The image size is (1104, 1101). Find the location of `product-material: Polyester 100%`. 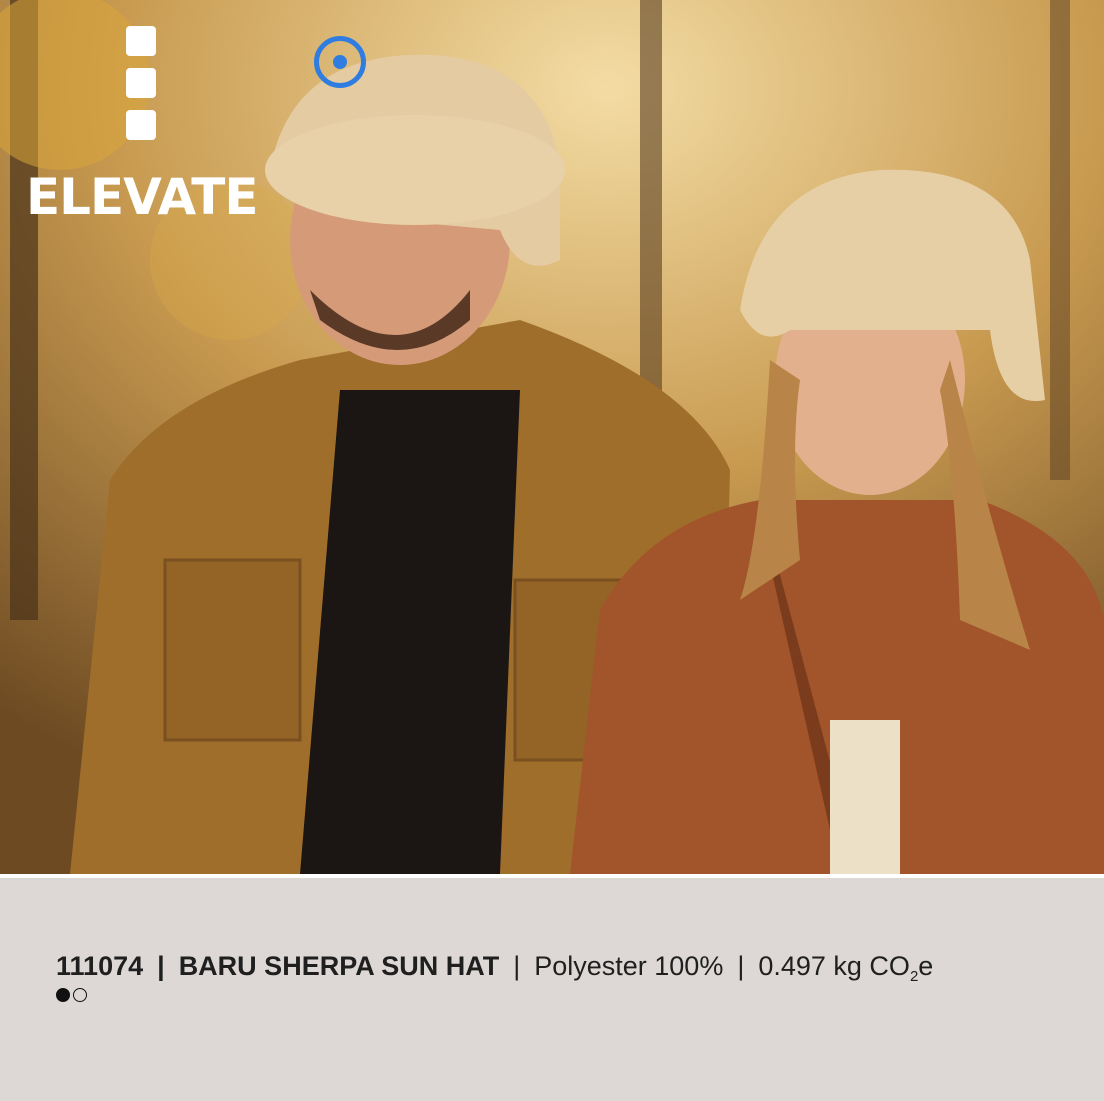

product-material: Polyester 100% is located at coordinates (629, 966).